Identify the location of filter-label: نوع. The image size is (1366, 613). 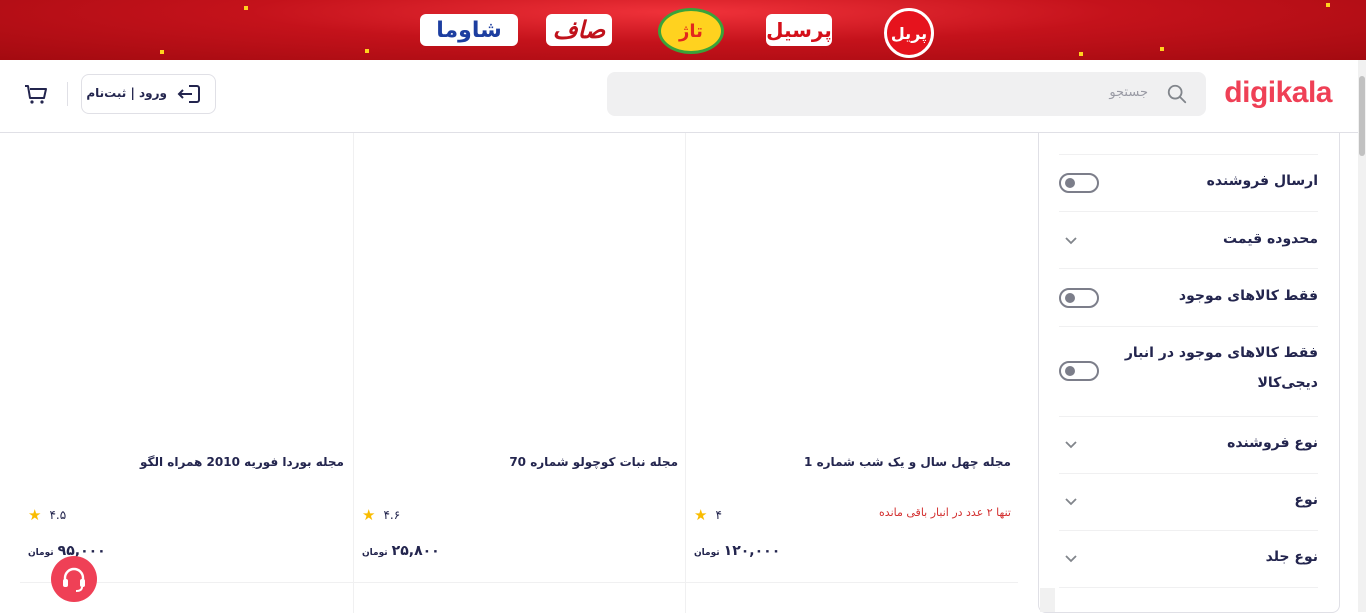
(1306, 500).